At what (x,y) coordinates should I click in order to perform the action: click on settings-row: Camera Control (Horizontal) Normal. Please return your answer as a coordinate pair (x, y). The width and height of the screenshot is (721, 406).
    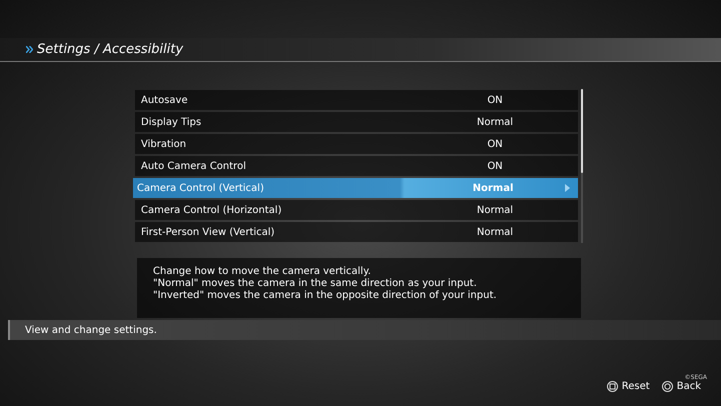
    Looking at the image, I should click on (356, 210).